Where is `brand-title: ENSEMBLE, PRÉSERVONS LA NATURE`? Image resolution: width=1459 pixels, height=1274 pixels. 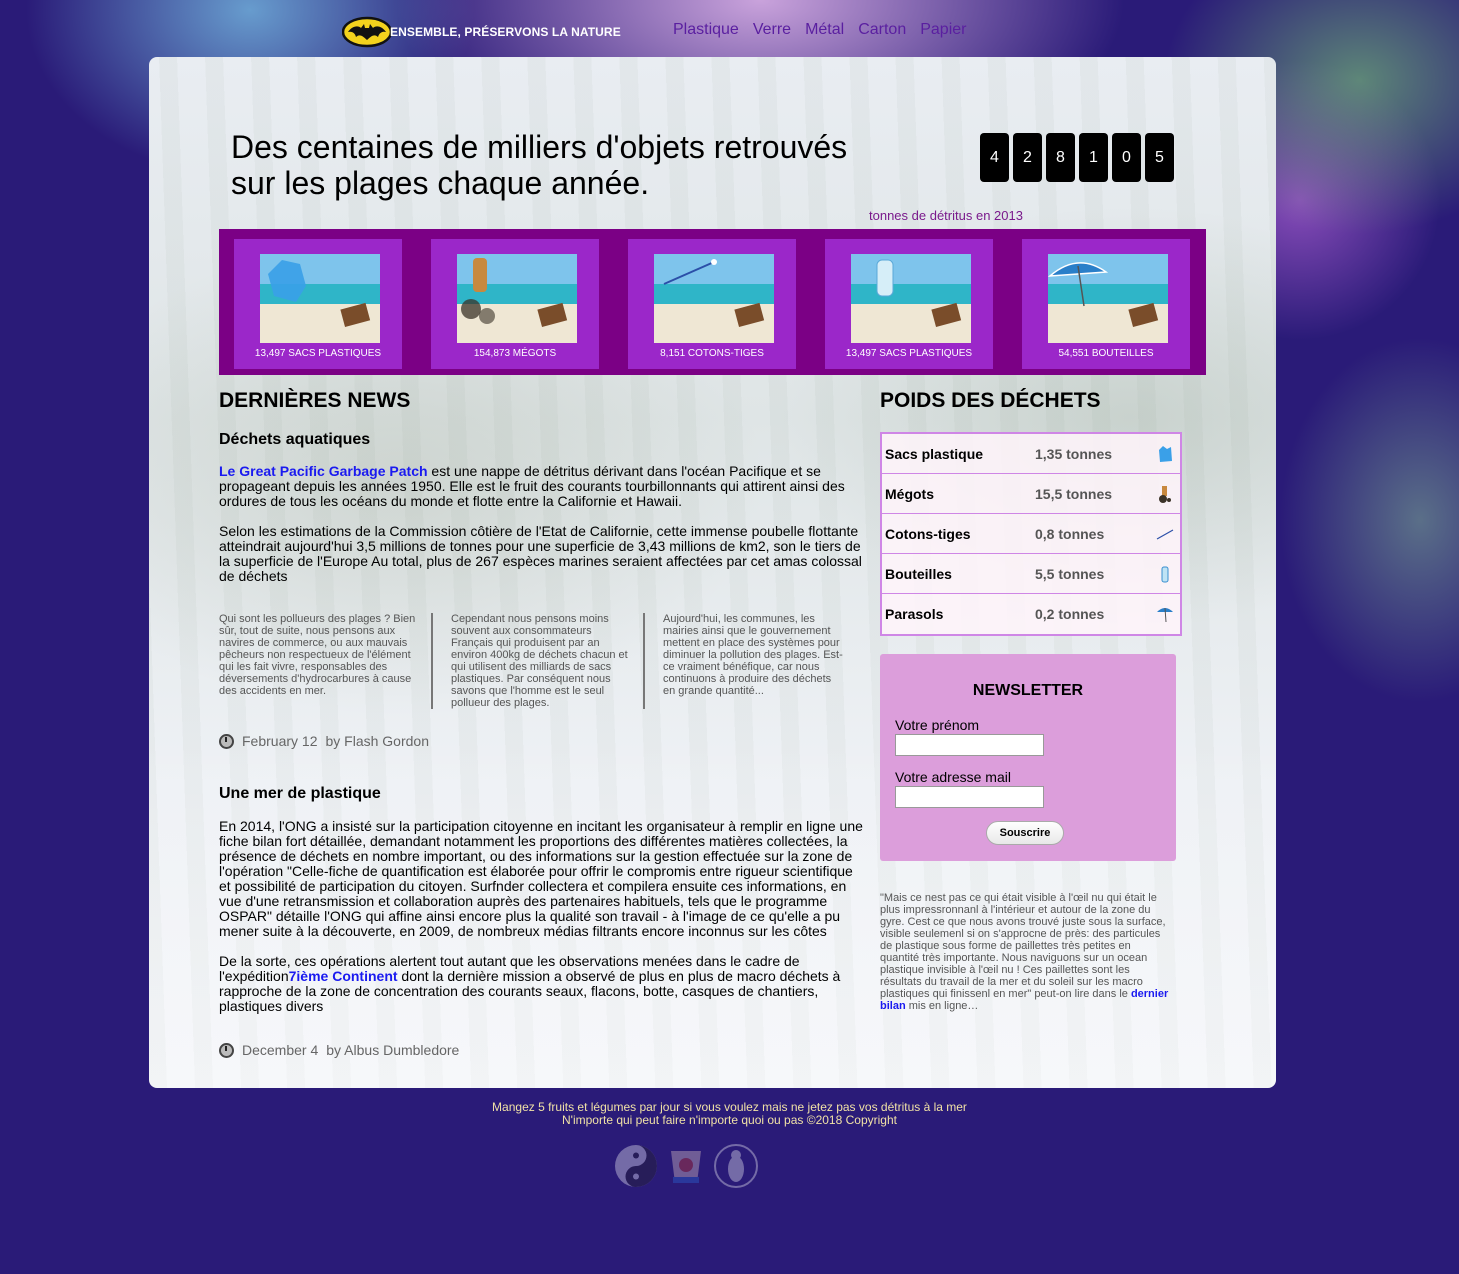 brand-title: ENSEMBLE, PRÉSERVONS LA NATURE is located at coordinates (505, 32).